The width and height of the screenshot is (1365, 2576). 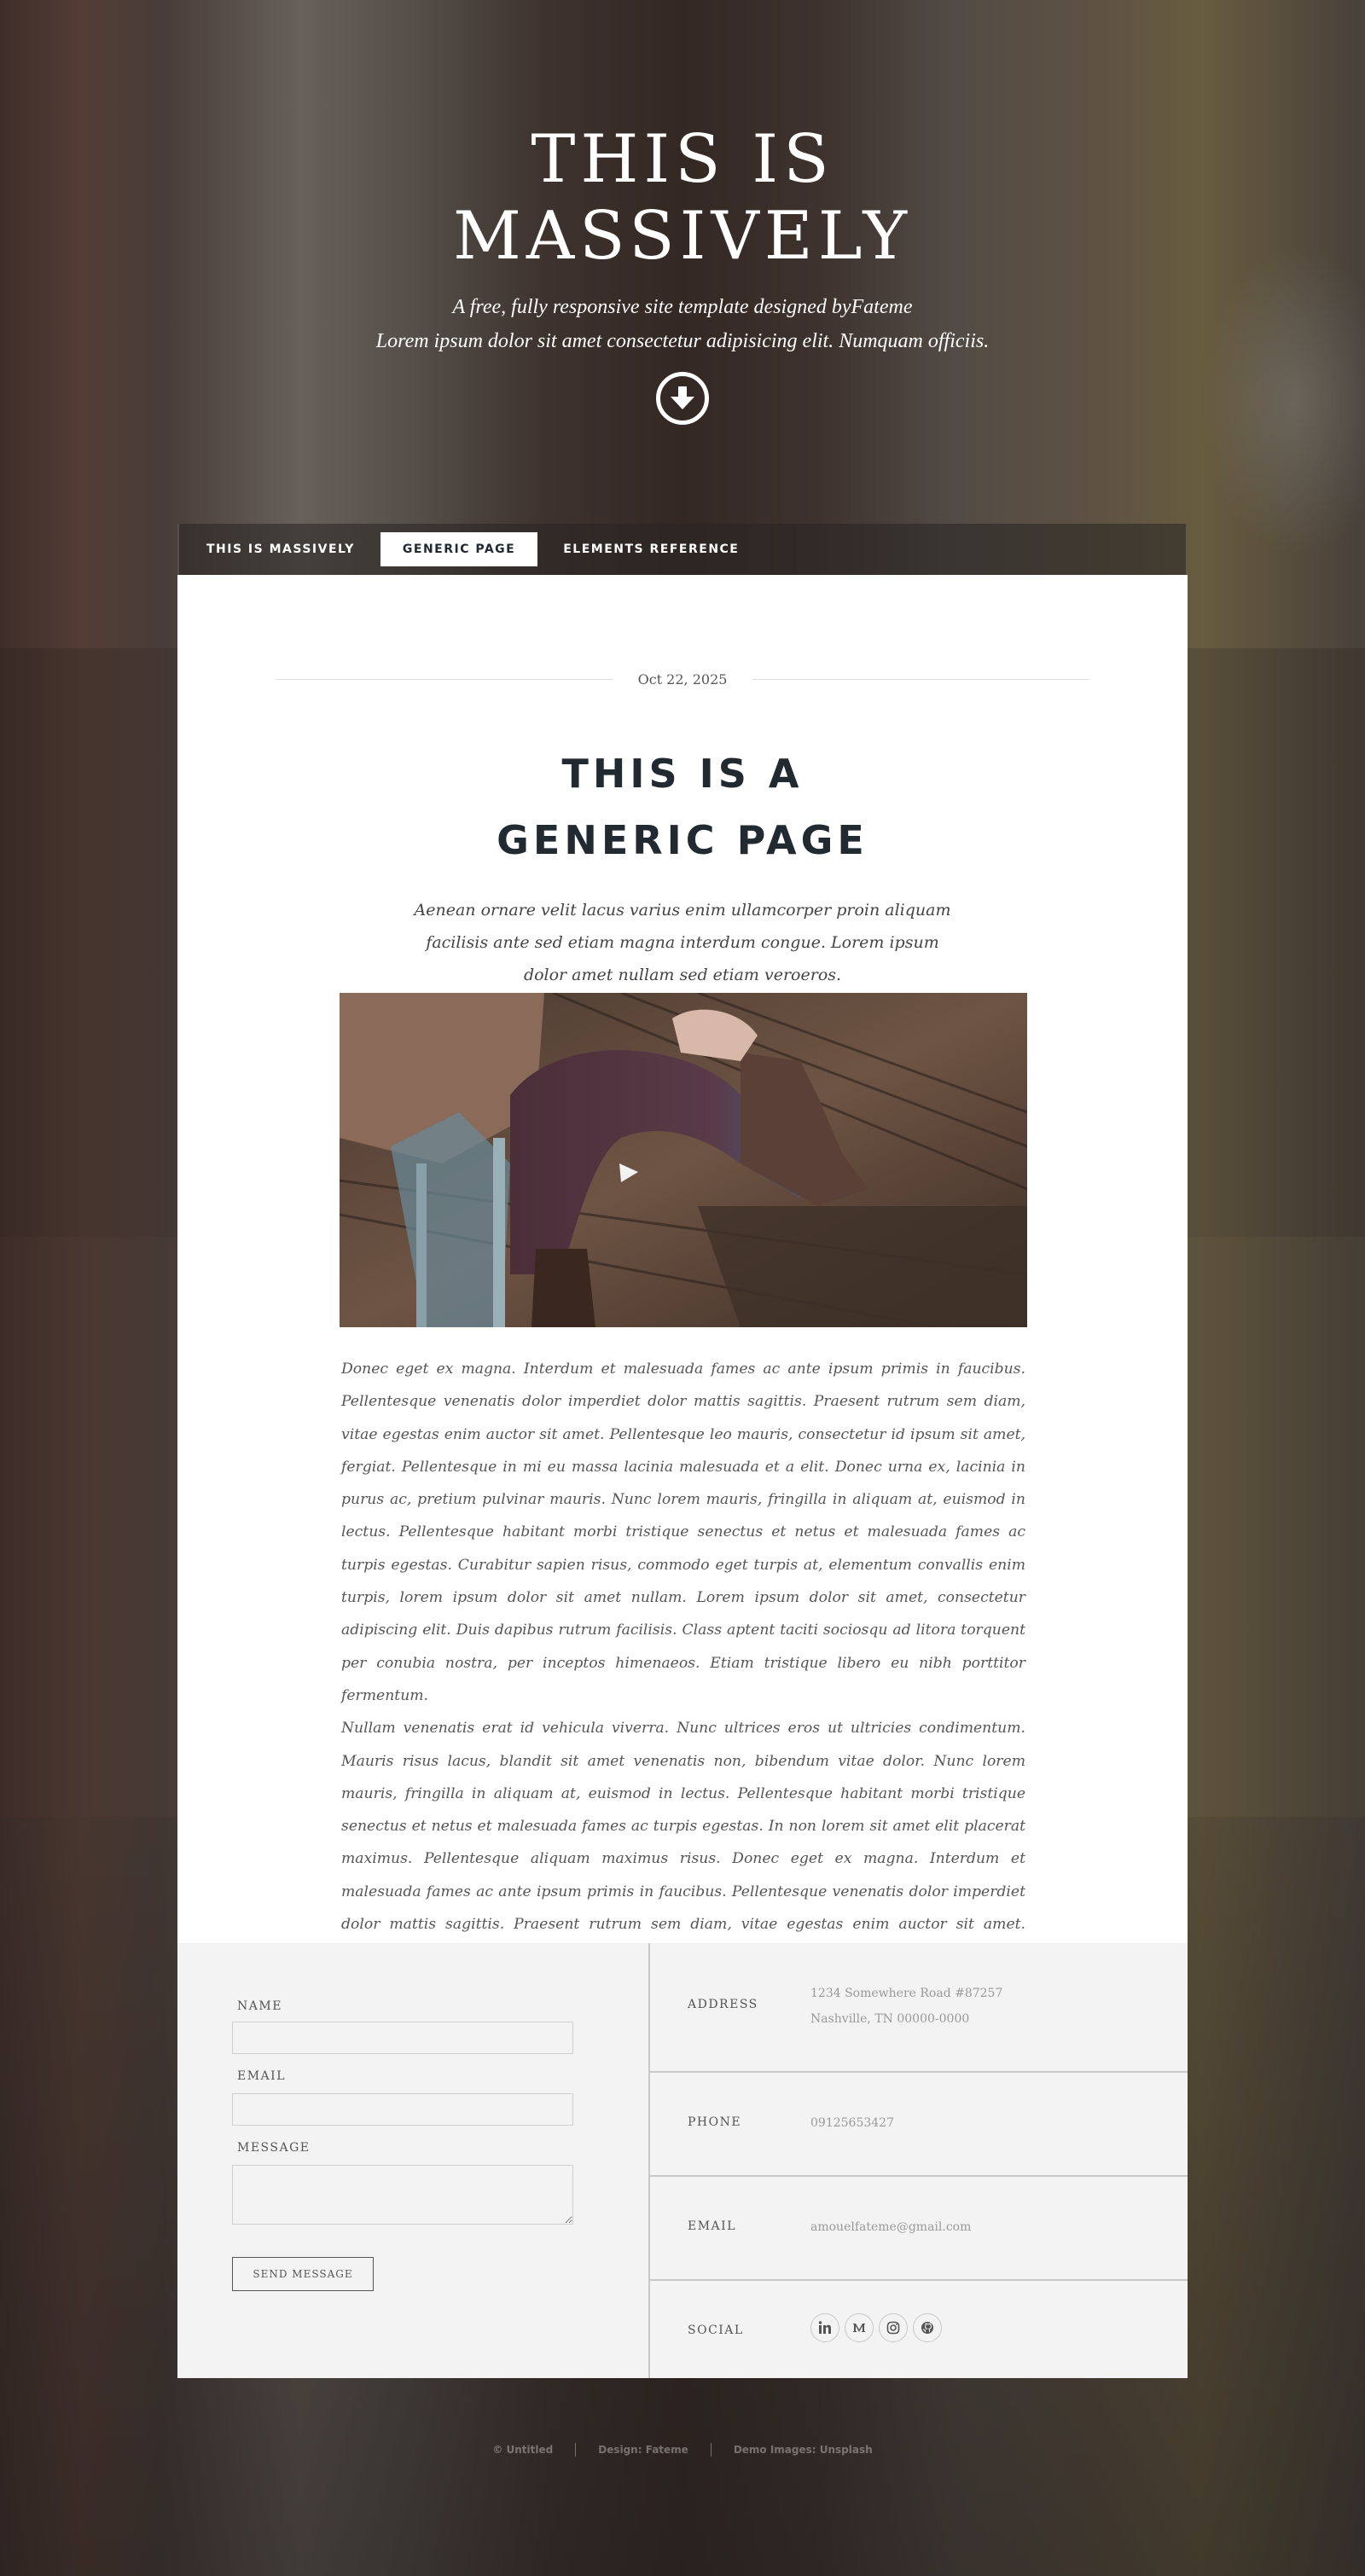 I want to click on github-icon, so click(x=928, y=2327).